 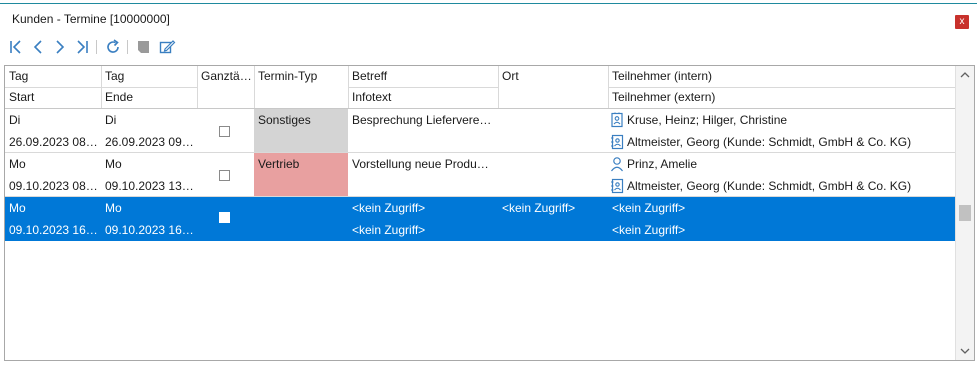 I want to click on toolbar, so click(x=488, y=47).